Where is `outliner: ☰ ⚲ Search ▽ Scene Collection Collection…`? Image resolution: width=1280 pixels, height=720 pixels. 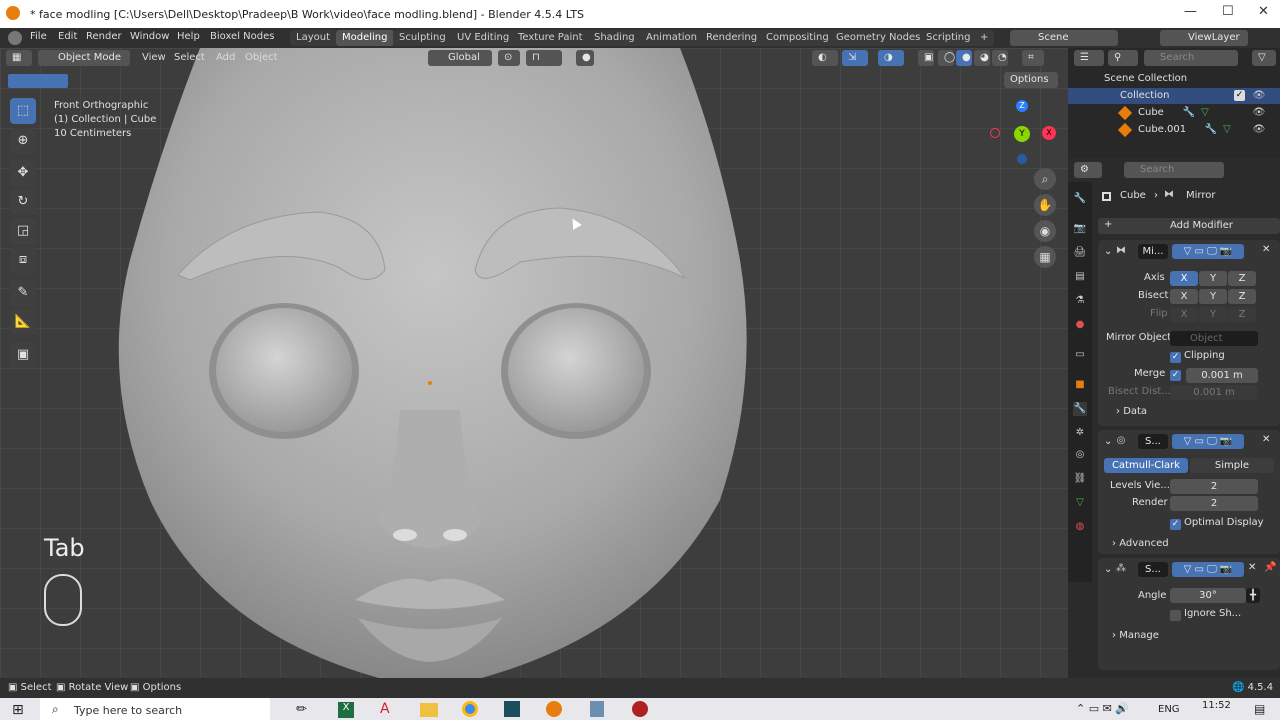 outliner: ☰ ⚲ Search ▽ Scene Collection Collection… is located at coordinates (1174, 103).